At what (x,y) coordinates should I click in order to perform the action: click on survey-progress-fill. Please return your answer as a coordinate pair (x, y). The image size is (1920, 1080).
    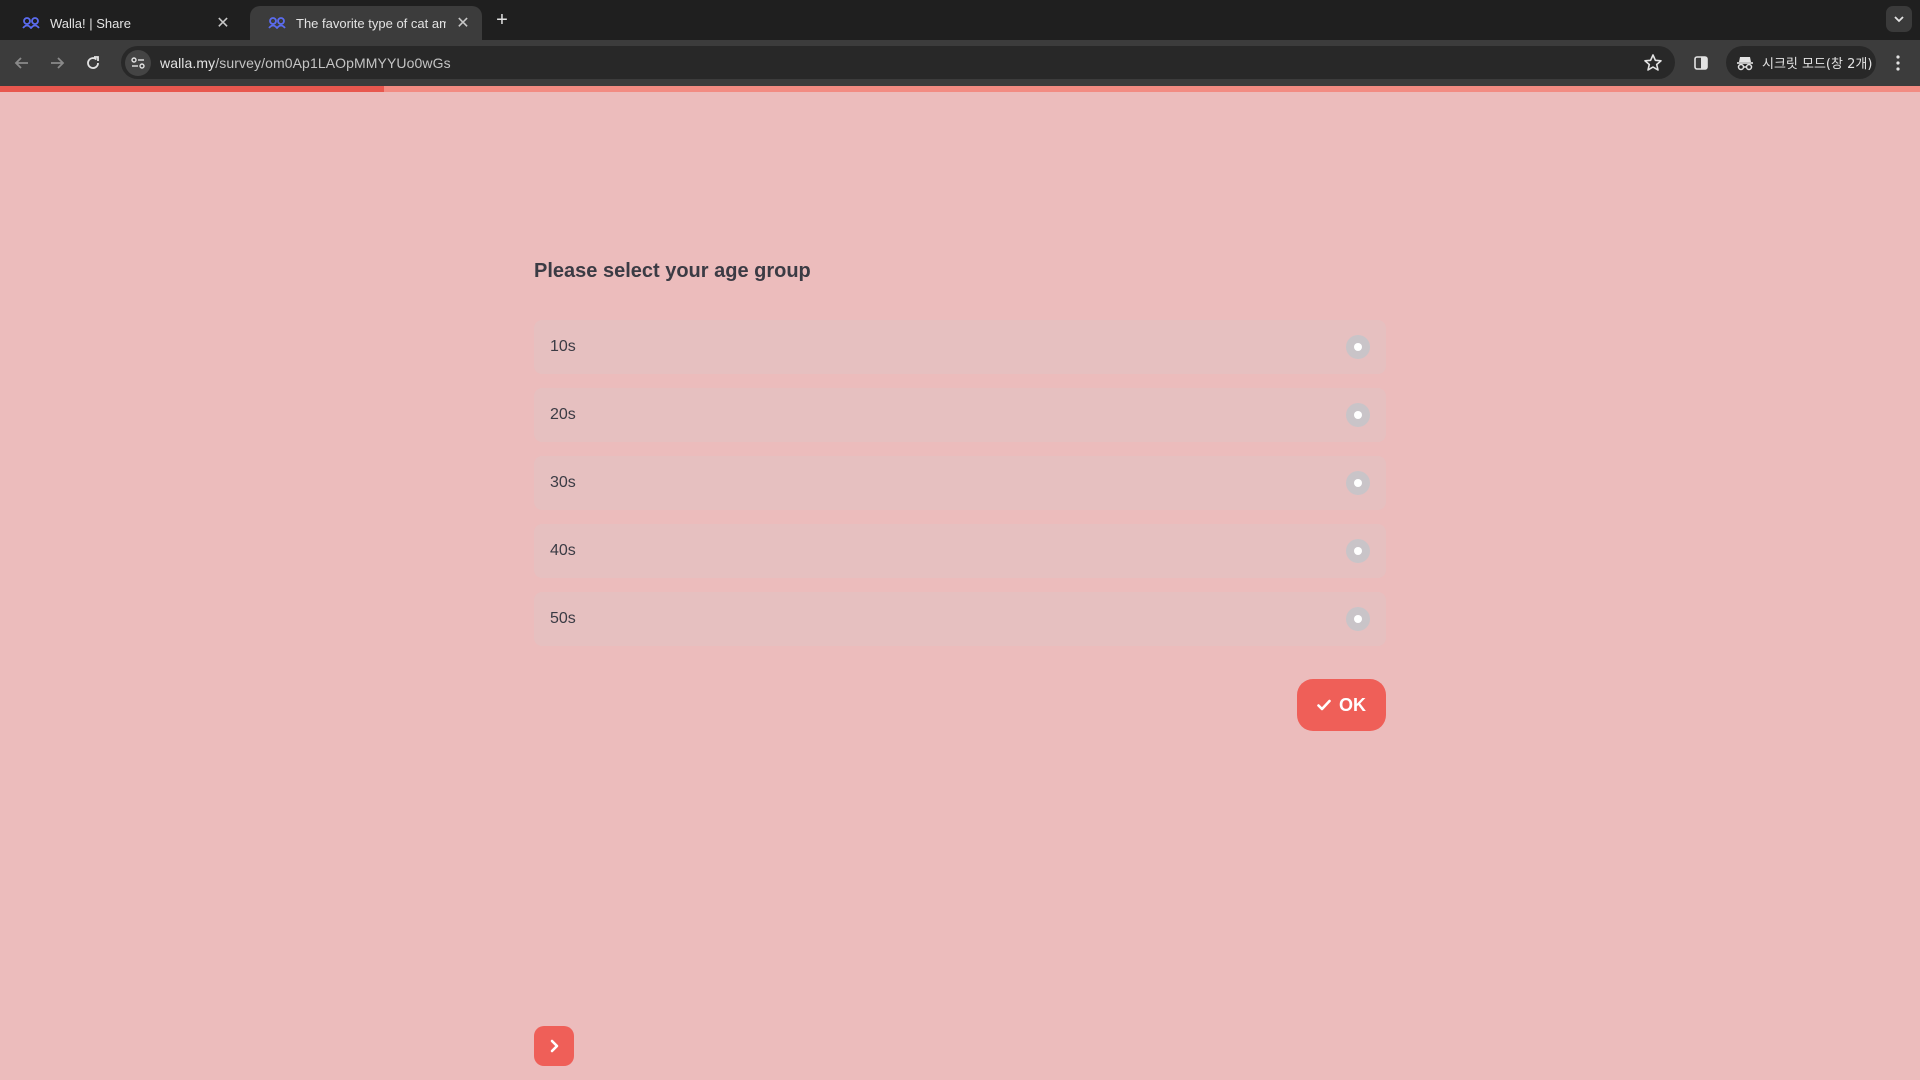
    Looking at the image, I should click on (192, 89).